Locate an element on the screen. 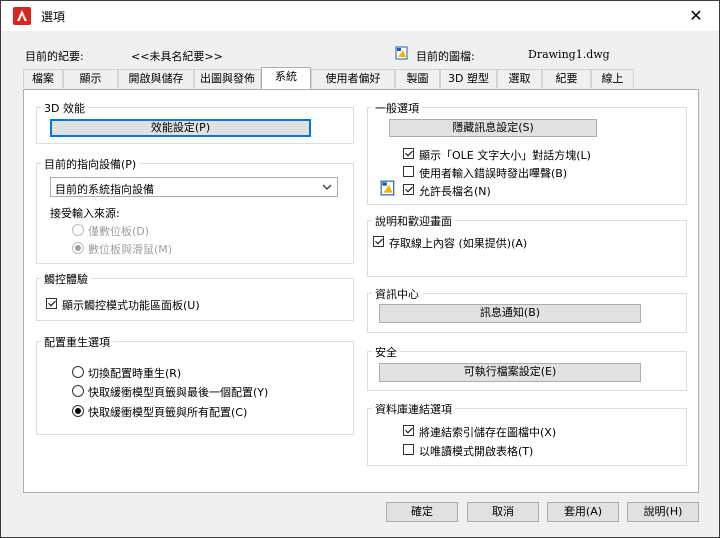 The width and height of the screenshot is (720, 538). group-title: 目前的指向設備(P) is located at coordinates (90, 164).